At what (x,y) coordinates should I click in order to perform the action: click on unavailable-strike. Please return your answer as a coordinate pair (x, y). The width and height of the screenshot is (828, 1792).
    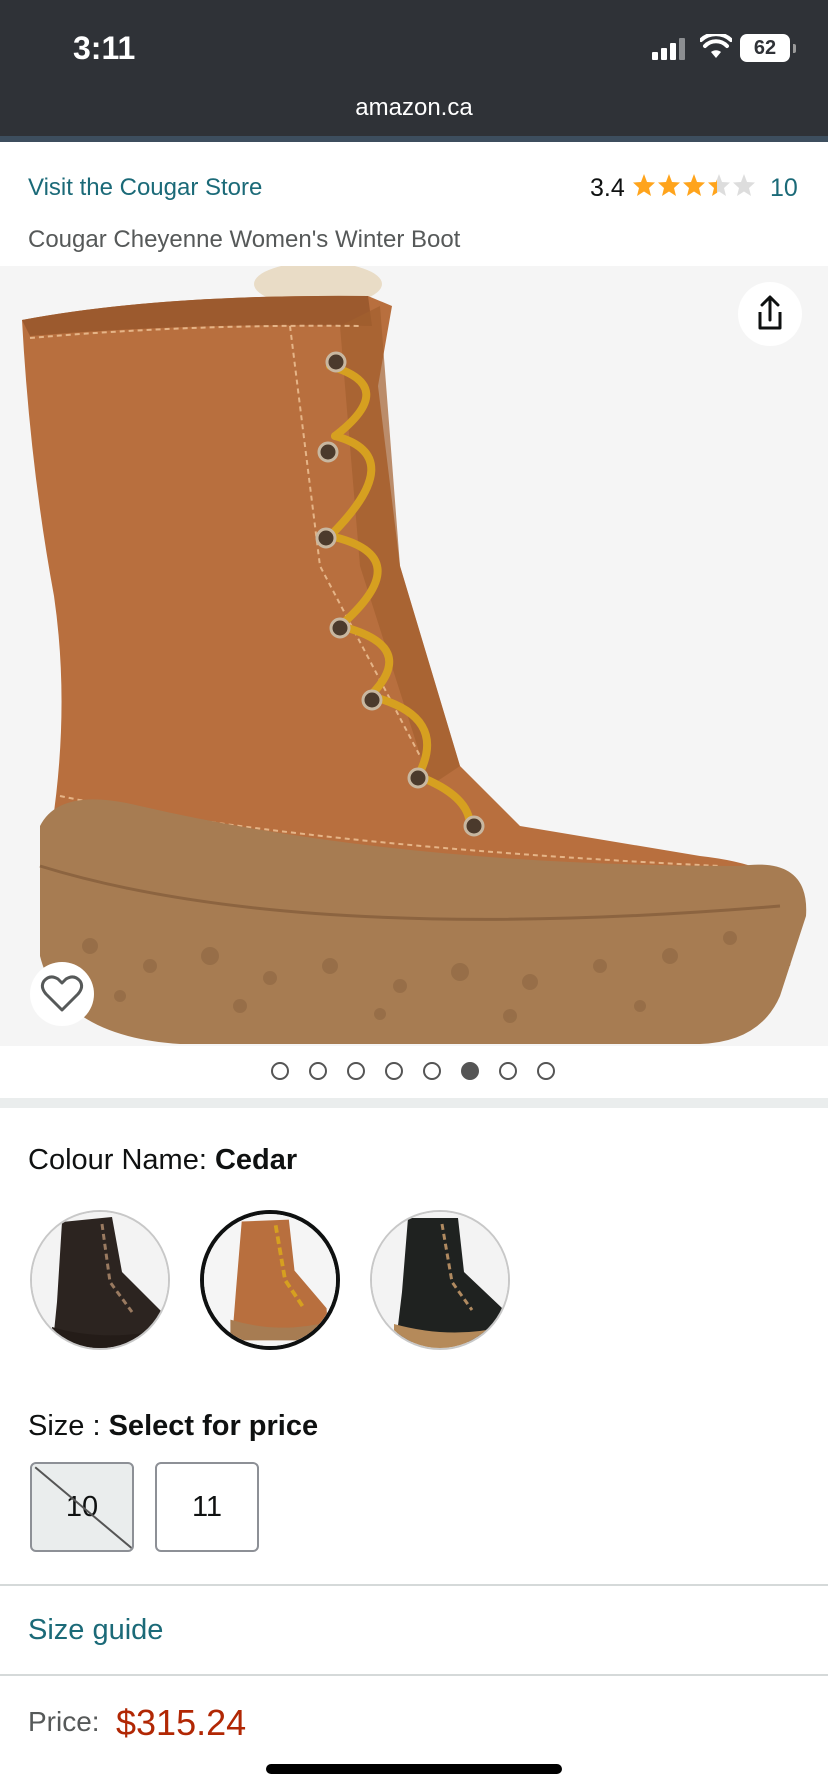
    Looking at the image, I should click on (83, 1508).